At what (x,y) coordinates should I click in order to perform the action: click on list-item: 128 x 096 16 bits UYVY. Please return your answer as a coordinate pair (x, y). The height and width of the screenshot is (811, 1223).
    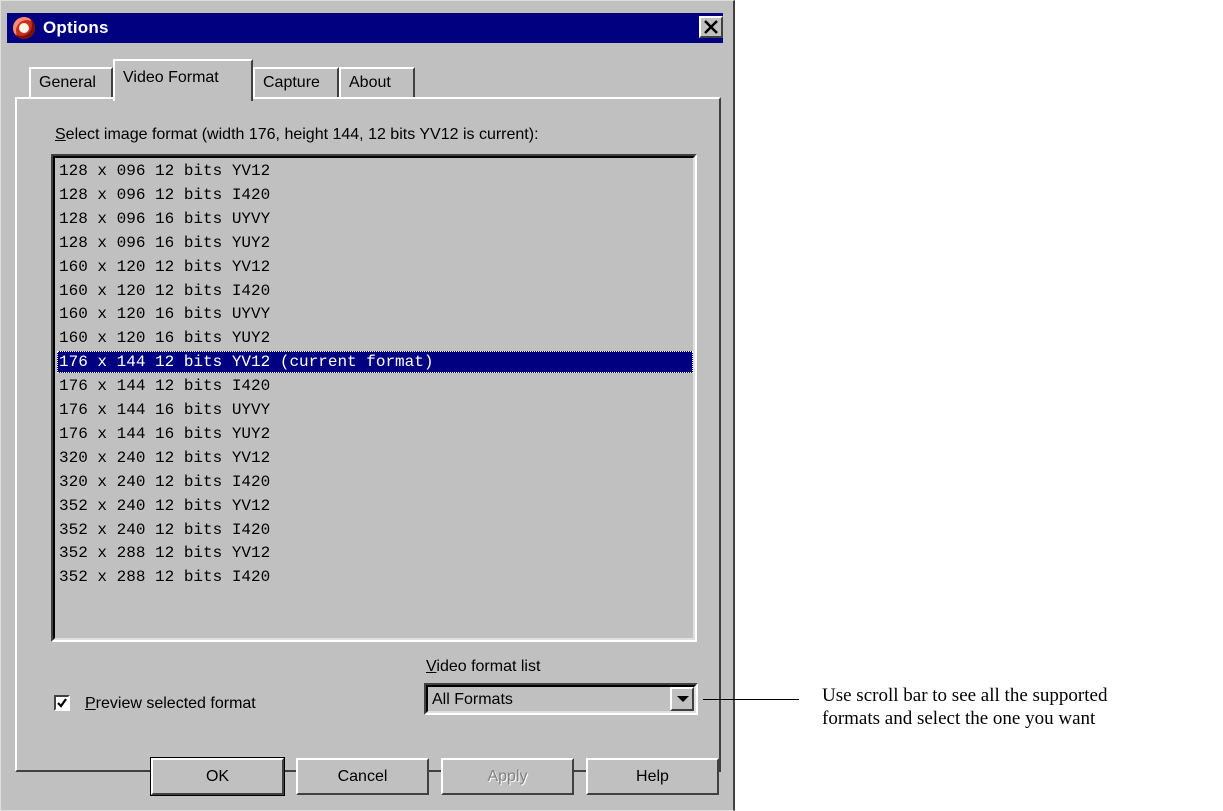
    Looking at the image, I should click on (375, 219).